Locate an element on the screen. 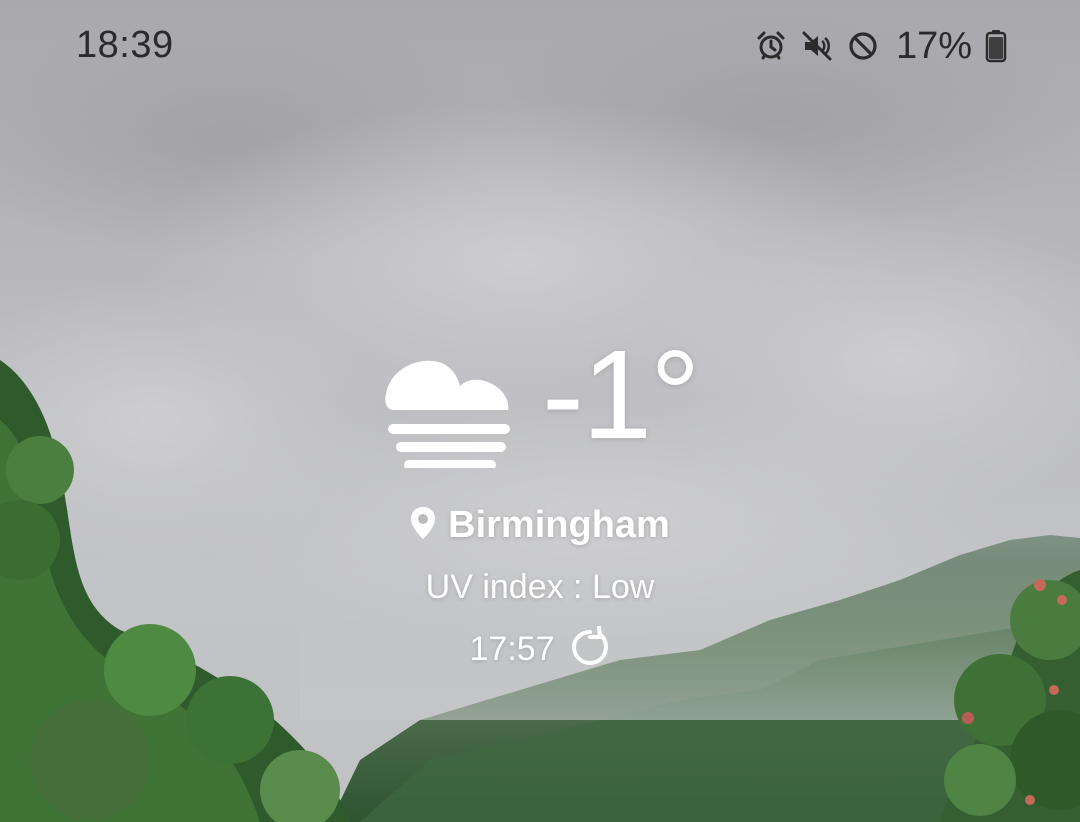  do-not-disturb-icon is located at coordinates (863, 46).